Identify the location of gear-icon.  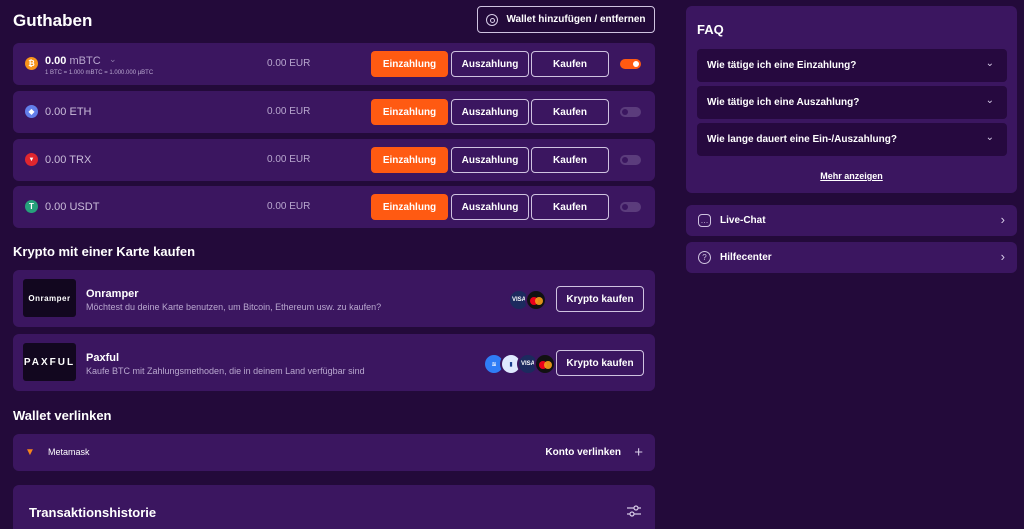
(492, 19).